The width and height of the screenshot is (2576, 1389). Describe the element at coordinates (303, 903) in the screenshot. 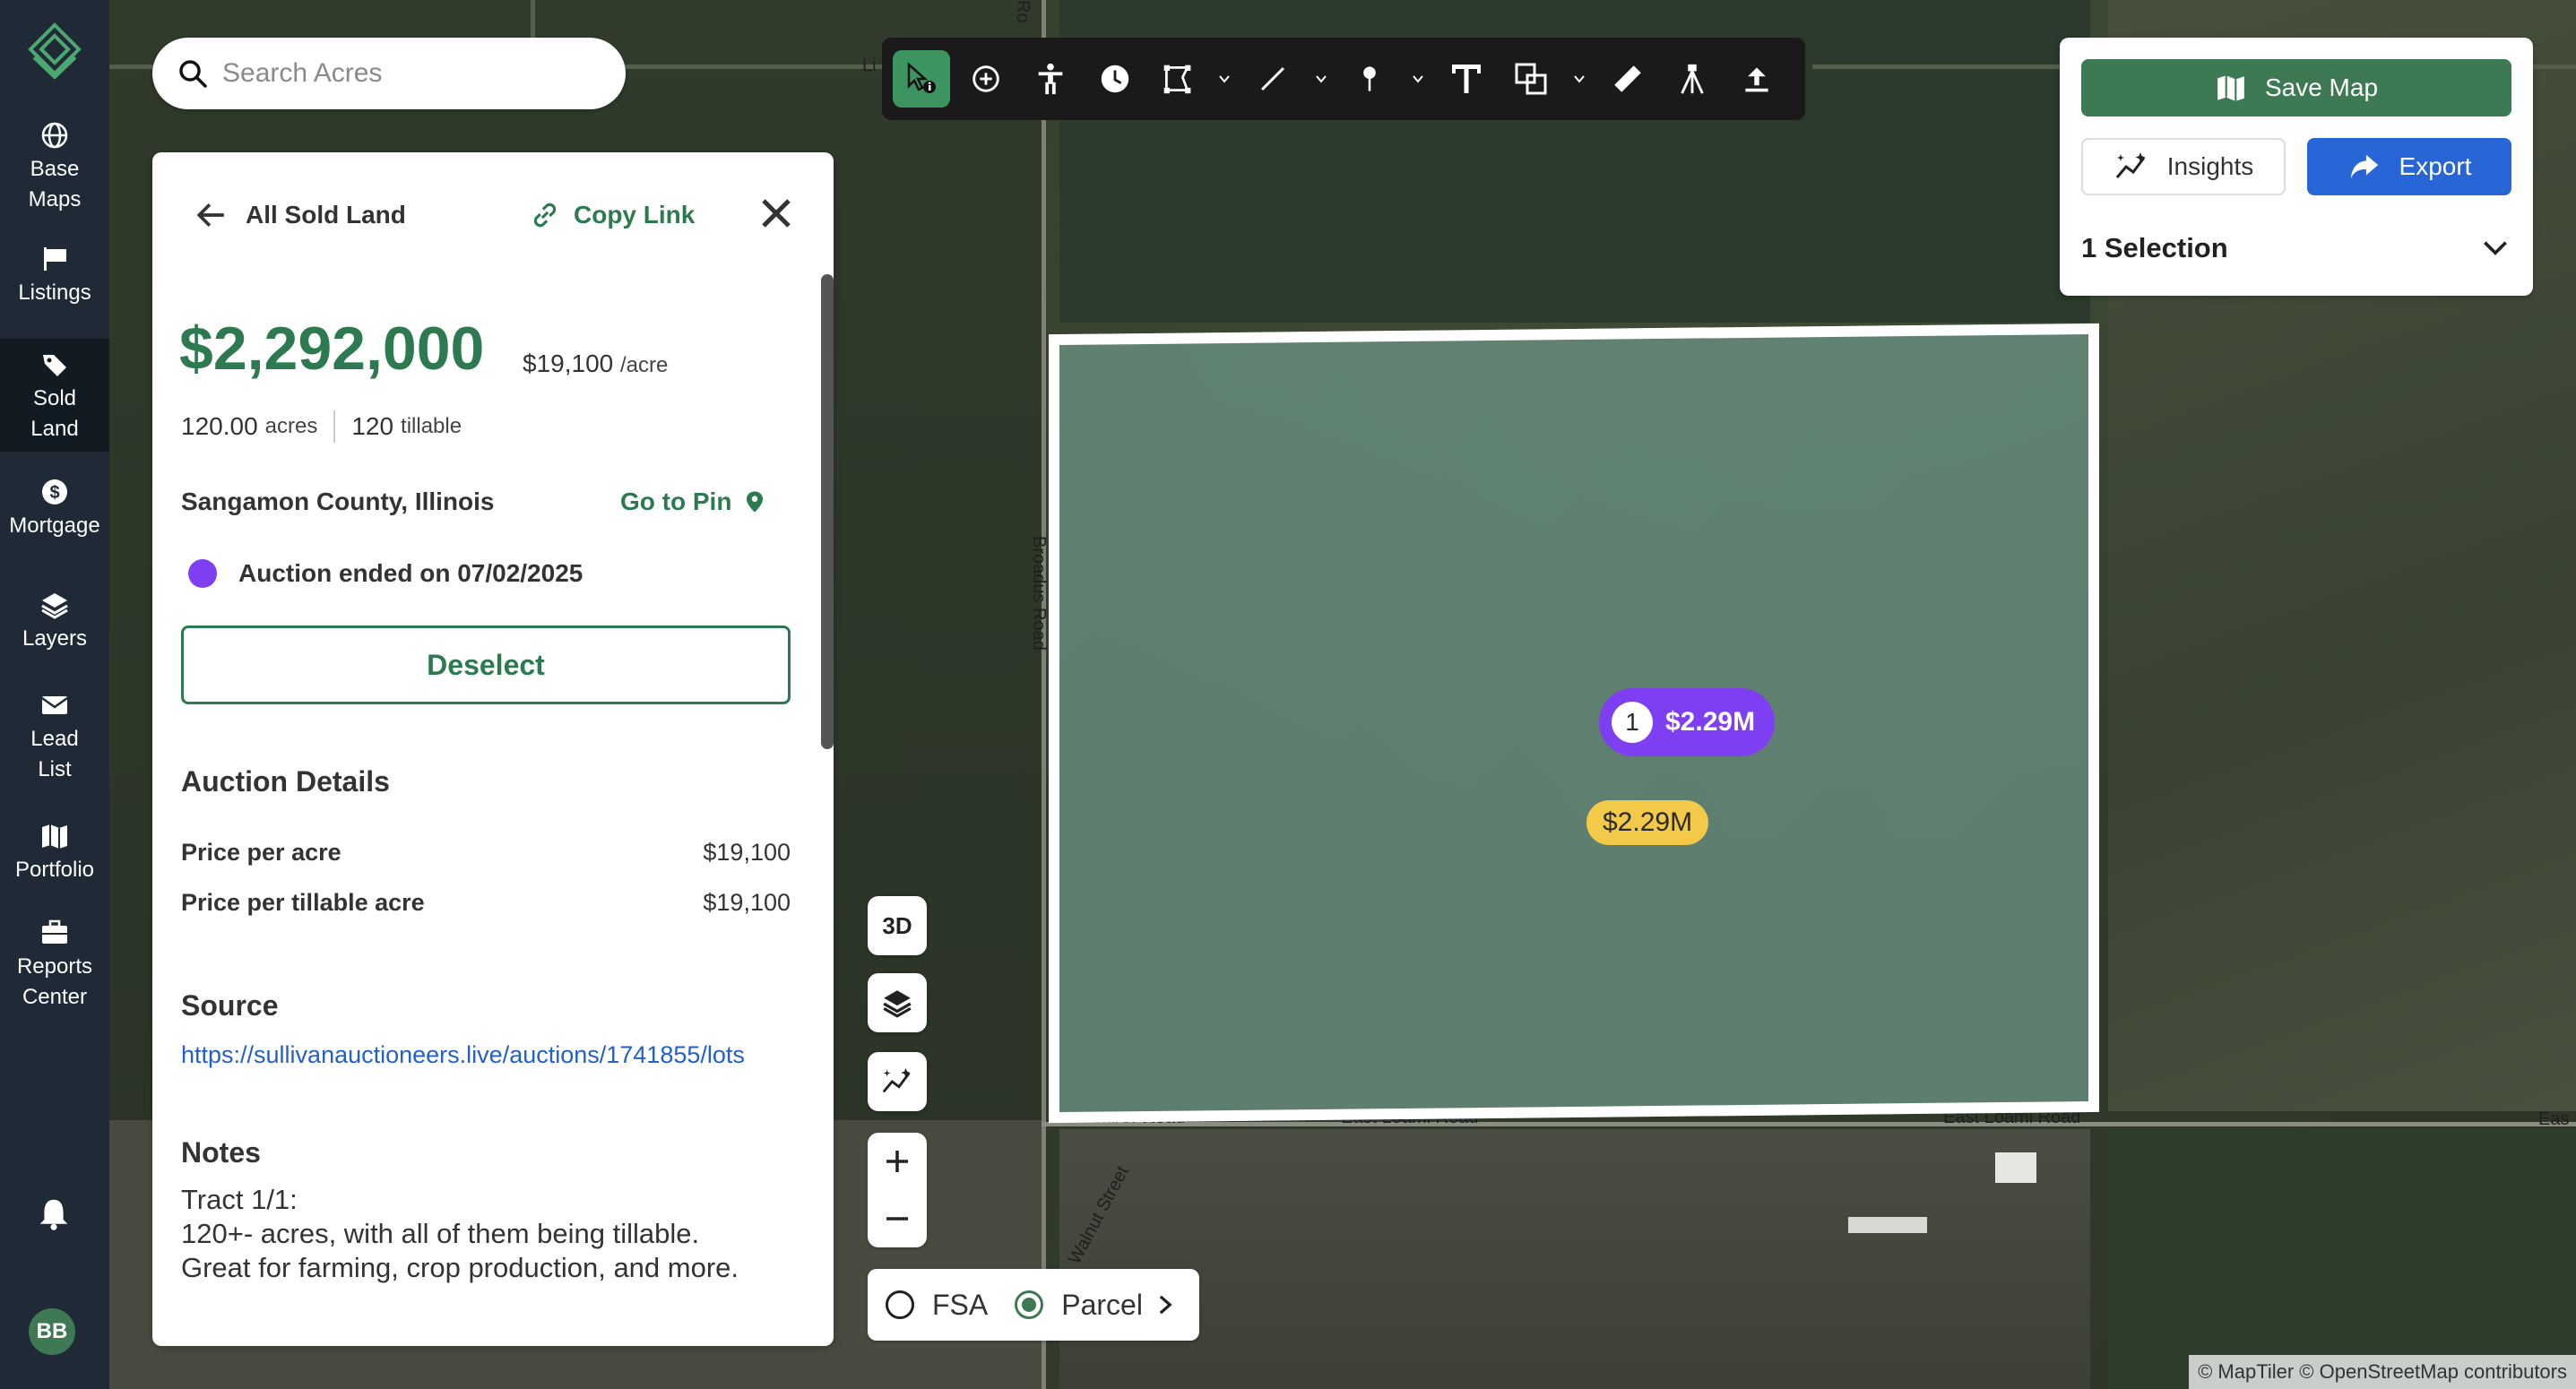

I see `detail-label: Price per tillable acre` at that location.